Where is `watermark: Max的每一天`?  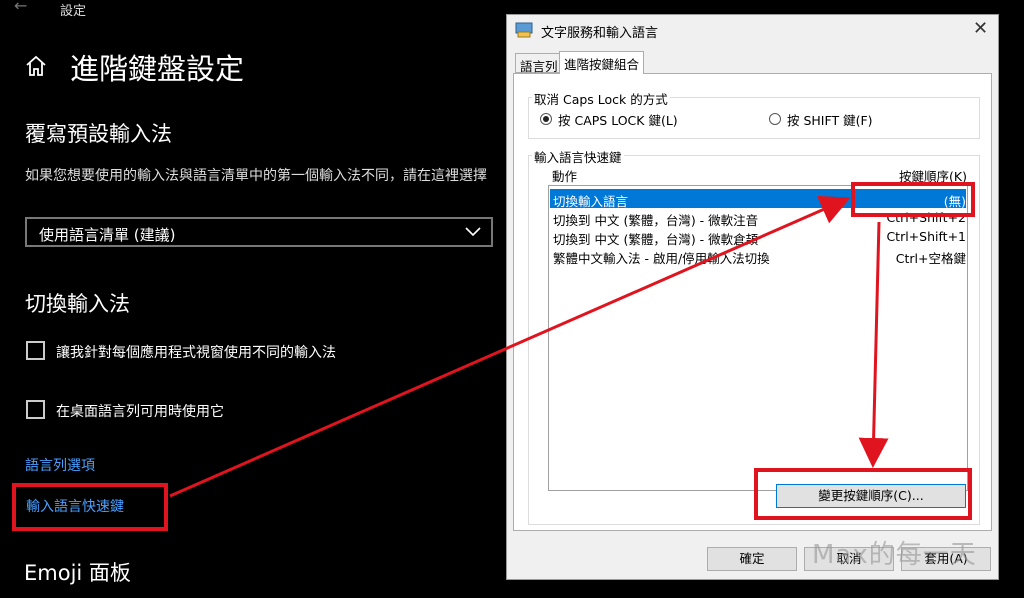
watermark: Max的每一天 is located at coordinates (894, 555).